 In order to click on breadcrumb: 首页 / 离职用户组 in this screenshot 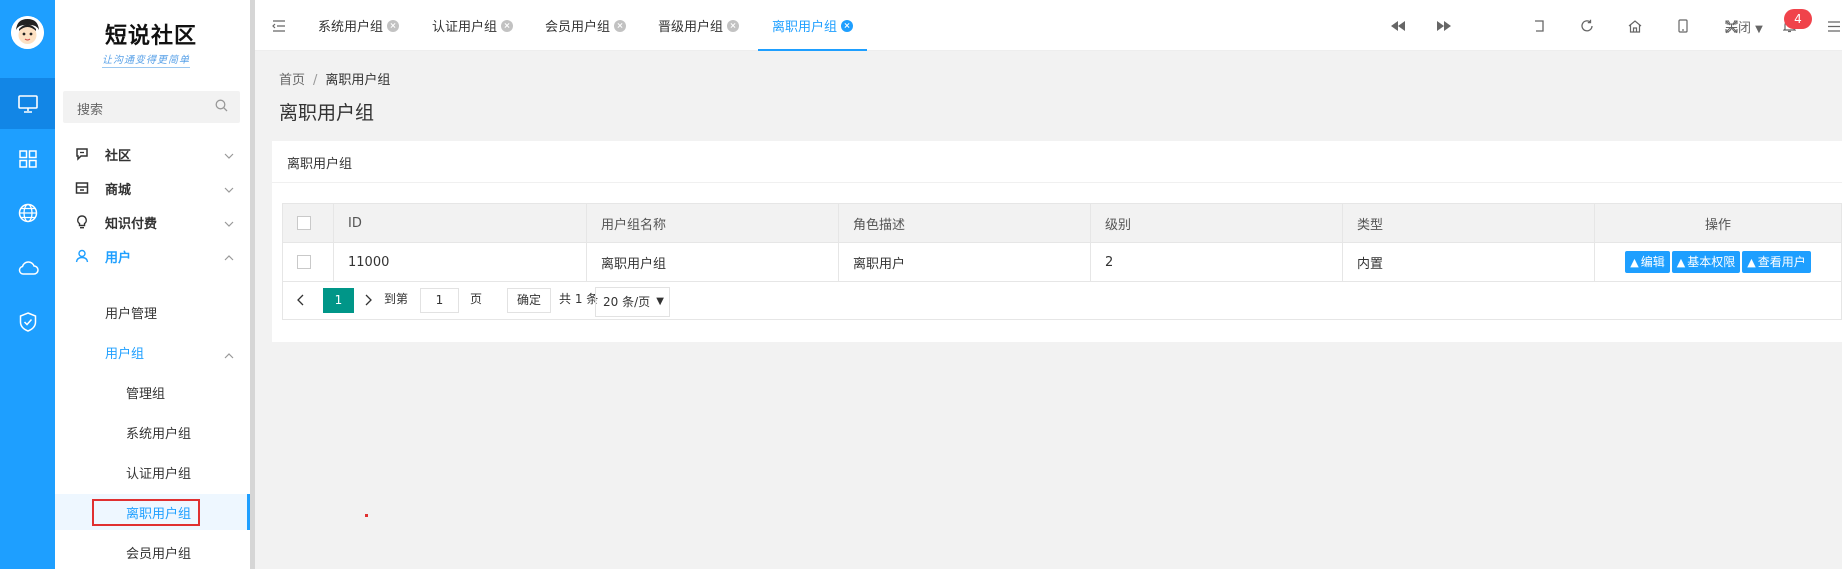, I will do `click(334, 78)`.